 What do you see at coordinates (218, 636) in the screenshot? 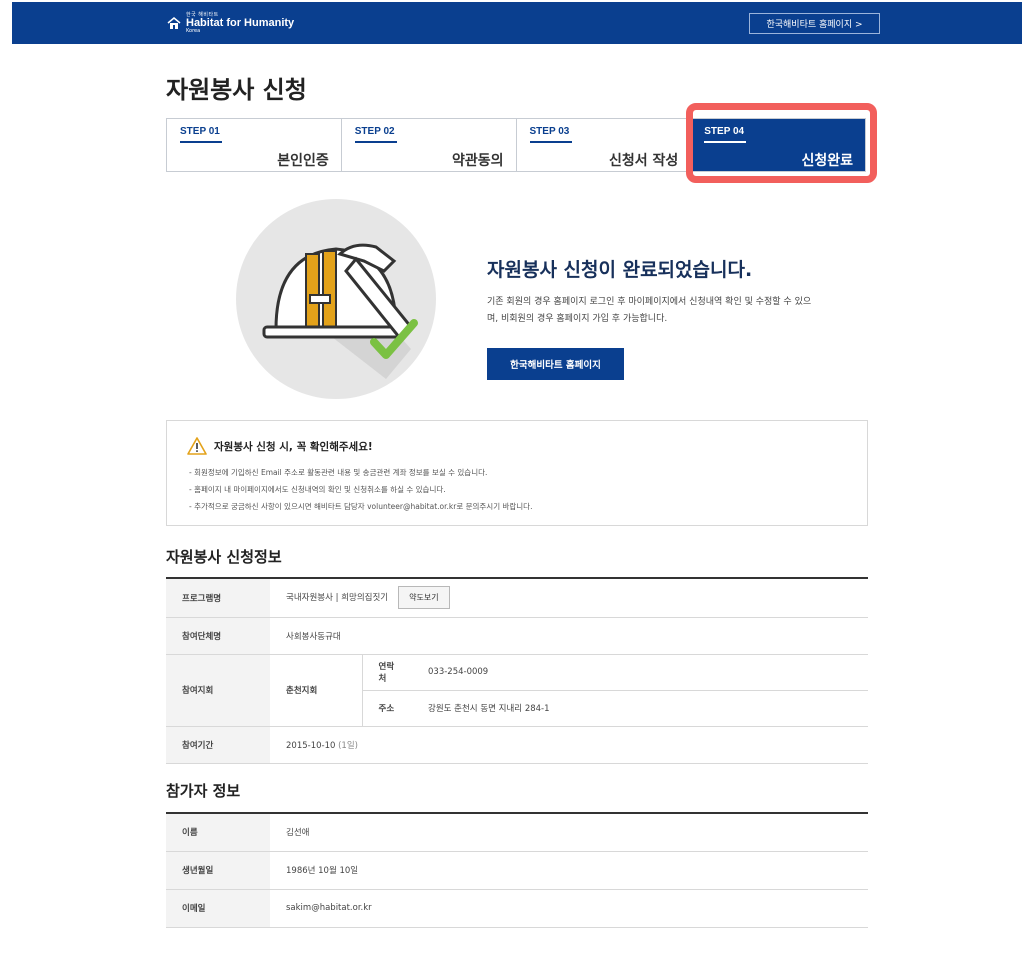
I see `group-label: 참여단체명` at bounding box center [218, 636].